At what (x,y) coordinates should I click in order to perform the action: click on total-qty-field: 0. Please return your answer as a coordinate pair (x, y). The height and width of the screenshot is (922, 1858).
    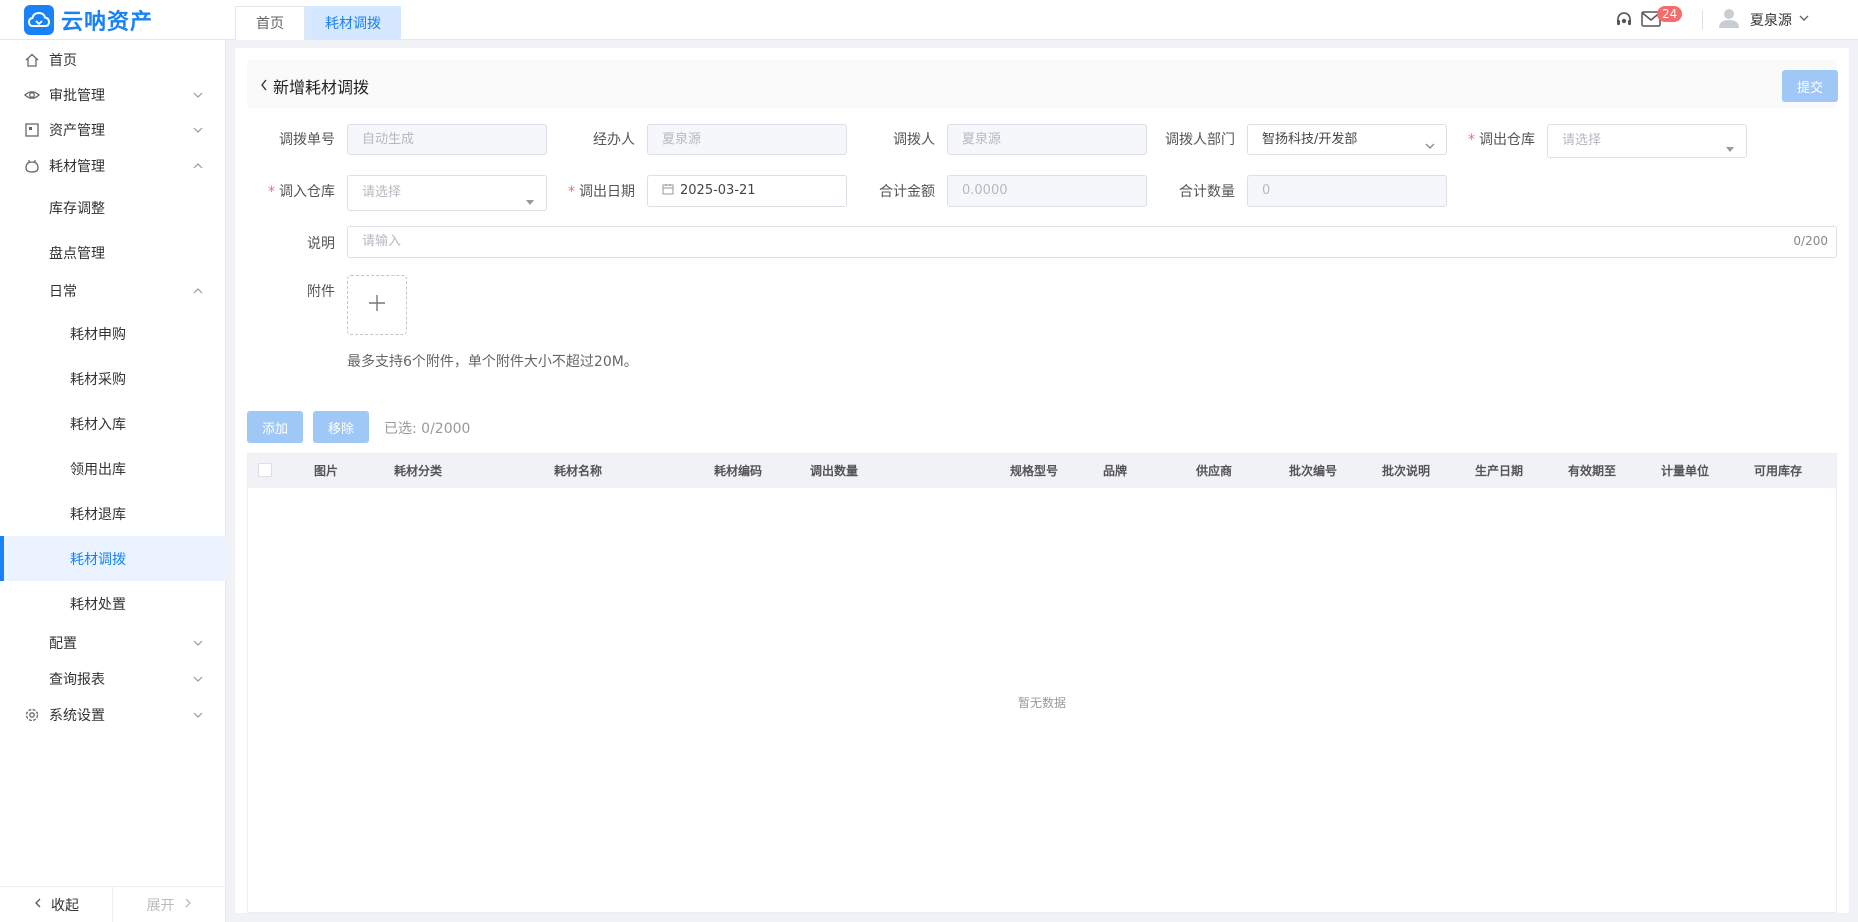
    Looking at the image, I should click on (1347, 191).